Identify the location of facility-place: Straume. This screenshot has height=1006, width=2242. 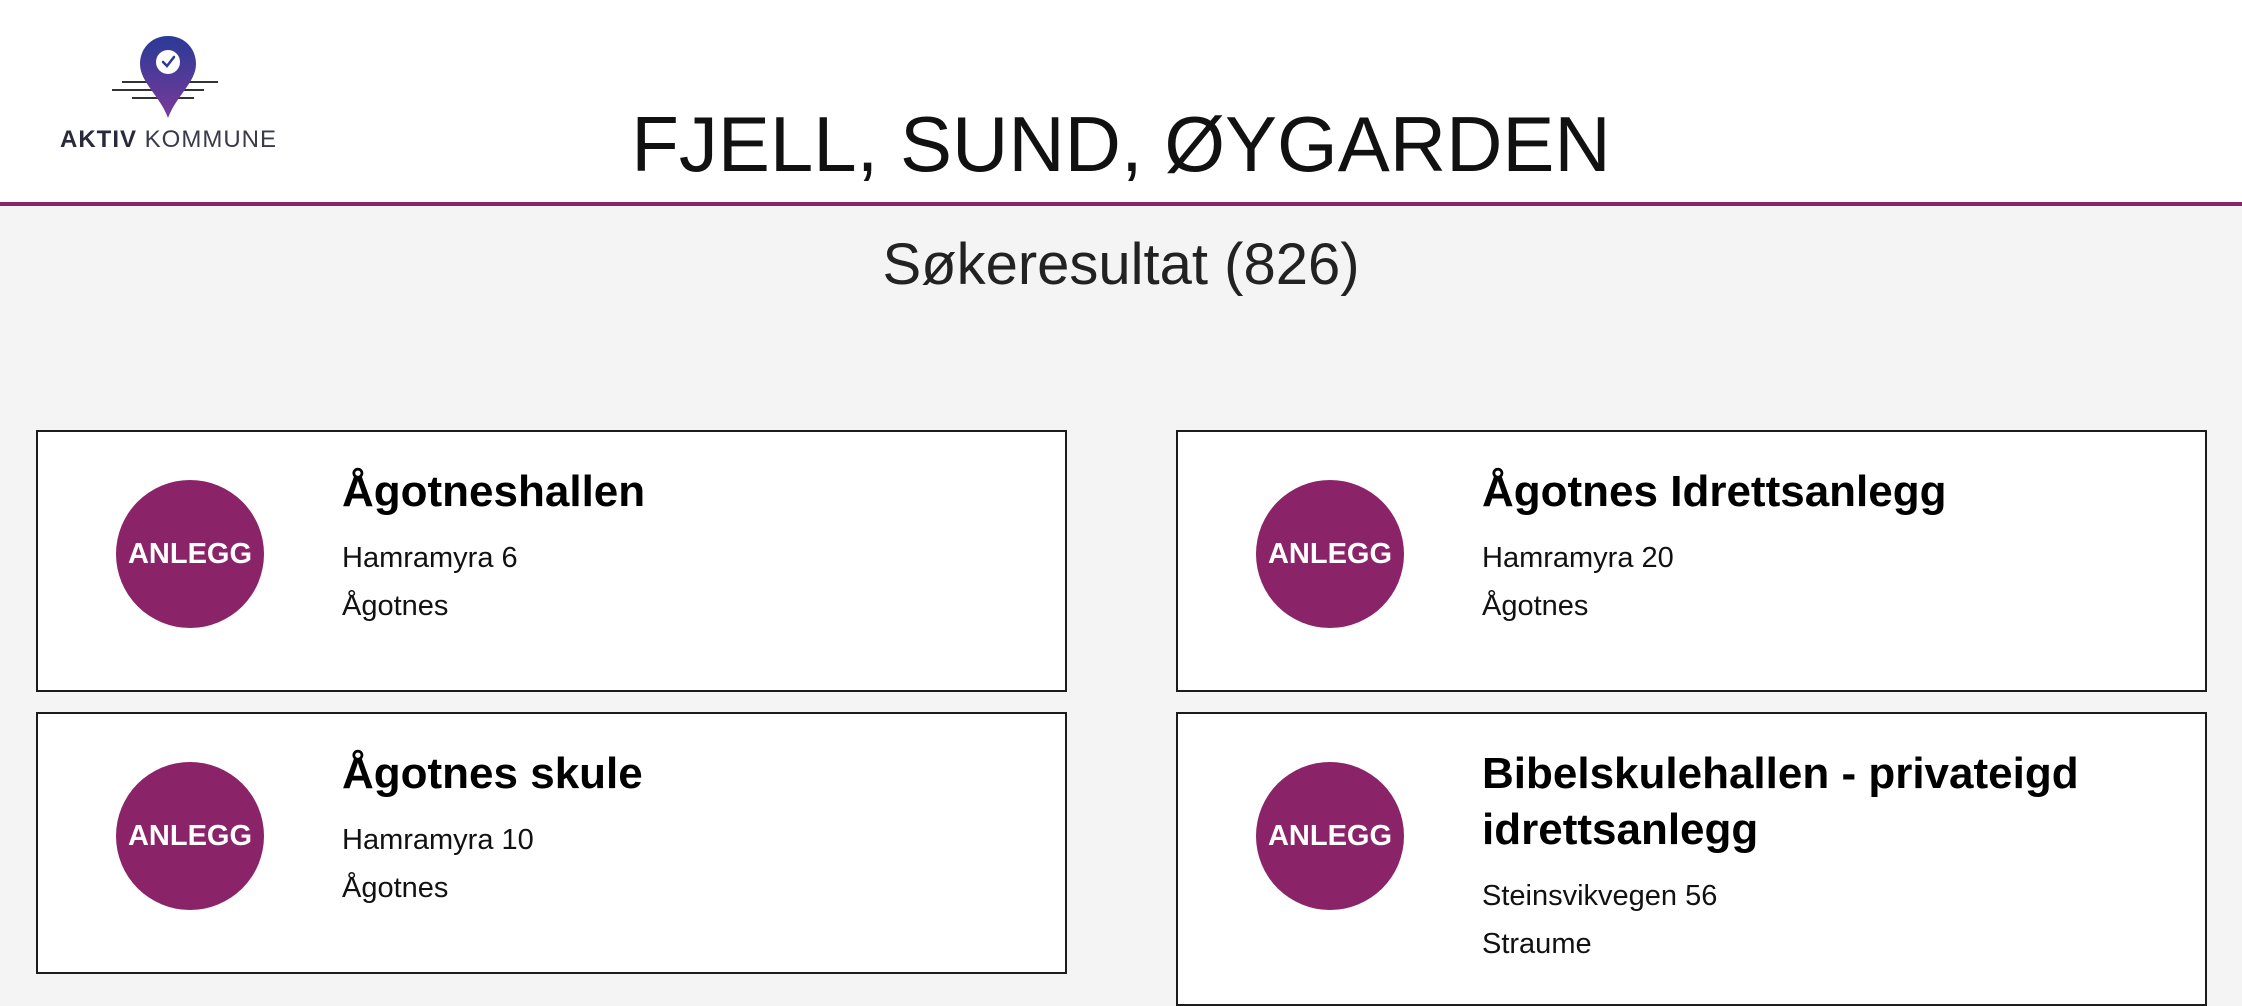
(1537, 944).